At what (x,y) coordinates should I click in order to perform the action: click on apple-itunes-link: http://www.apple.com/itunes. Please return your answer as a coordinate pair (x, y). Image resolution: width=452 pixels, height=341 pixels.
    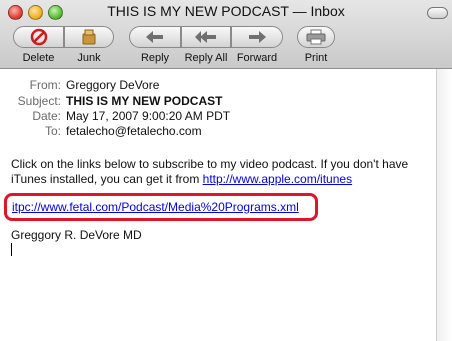
    Looking at the image, I should click on (277, 179).